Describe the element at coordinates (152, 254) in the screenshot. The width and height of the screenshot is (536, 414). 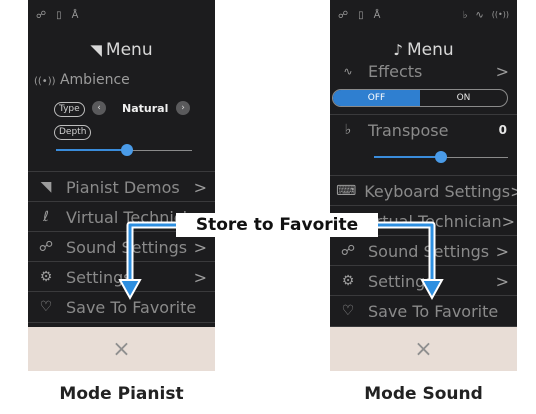
I see `left-arrow-line` at that location.